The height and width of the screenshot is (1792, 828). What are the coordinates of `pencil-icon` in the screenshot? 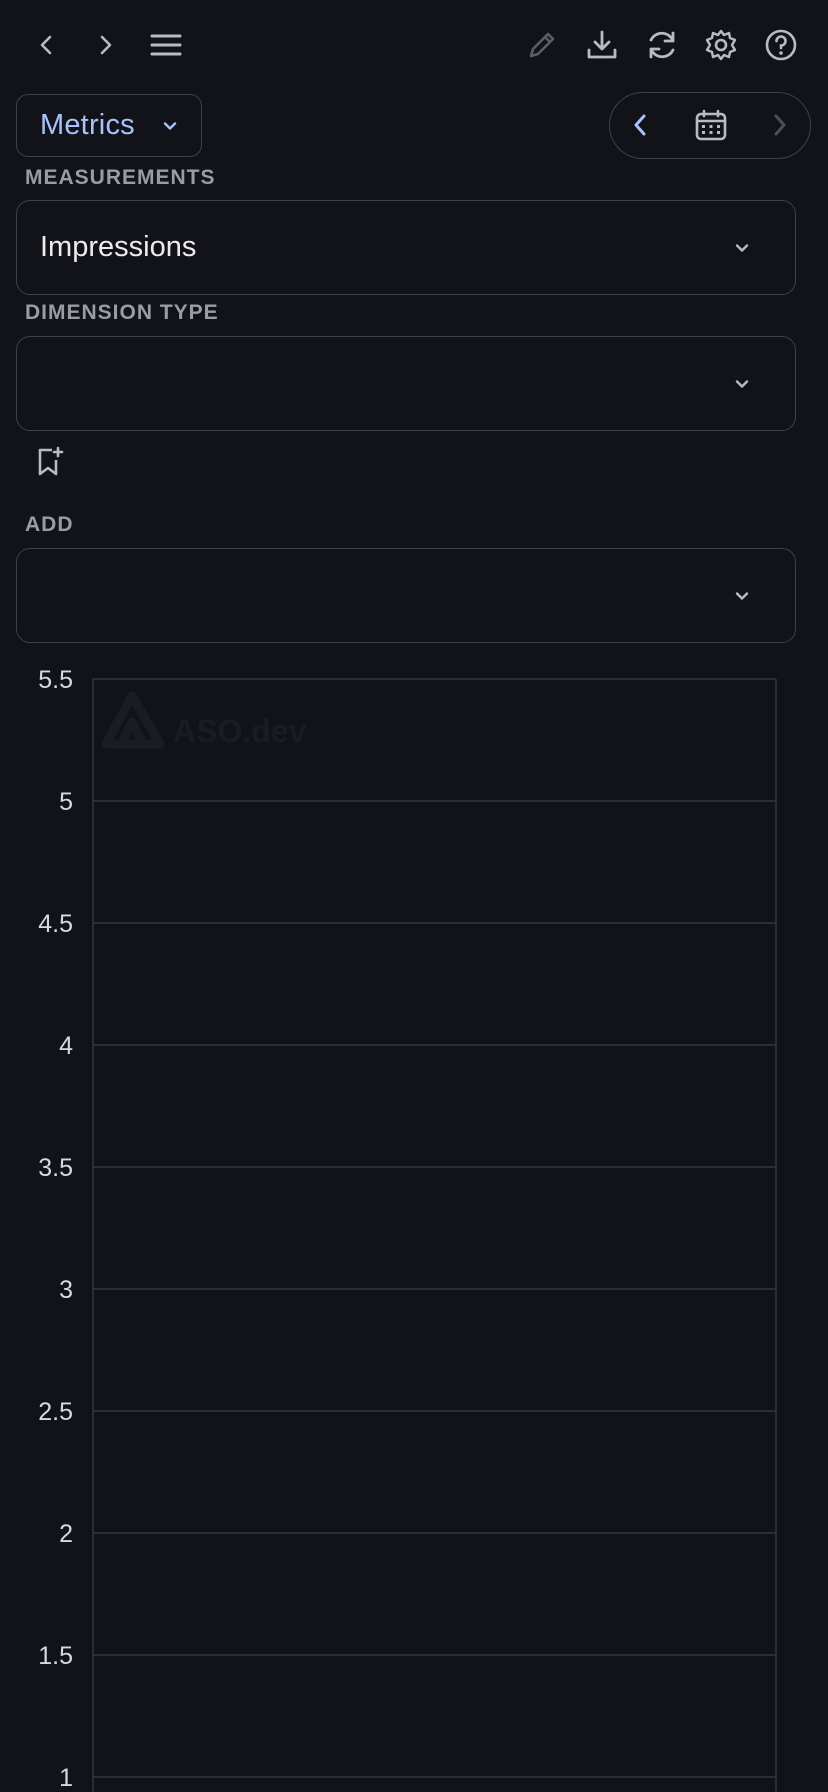 It's located at (542, 45).